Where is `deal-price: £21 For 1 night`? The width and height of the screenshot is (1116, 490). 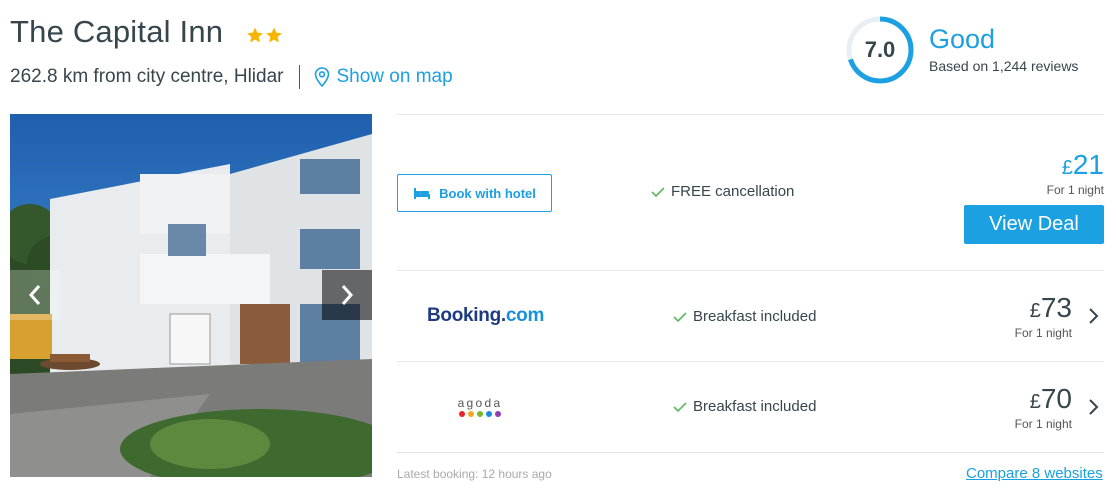
deal-price: £21 For 1 night is located at coordinates (1075, 173).